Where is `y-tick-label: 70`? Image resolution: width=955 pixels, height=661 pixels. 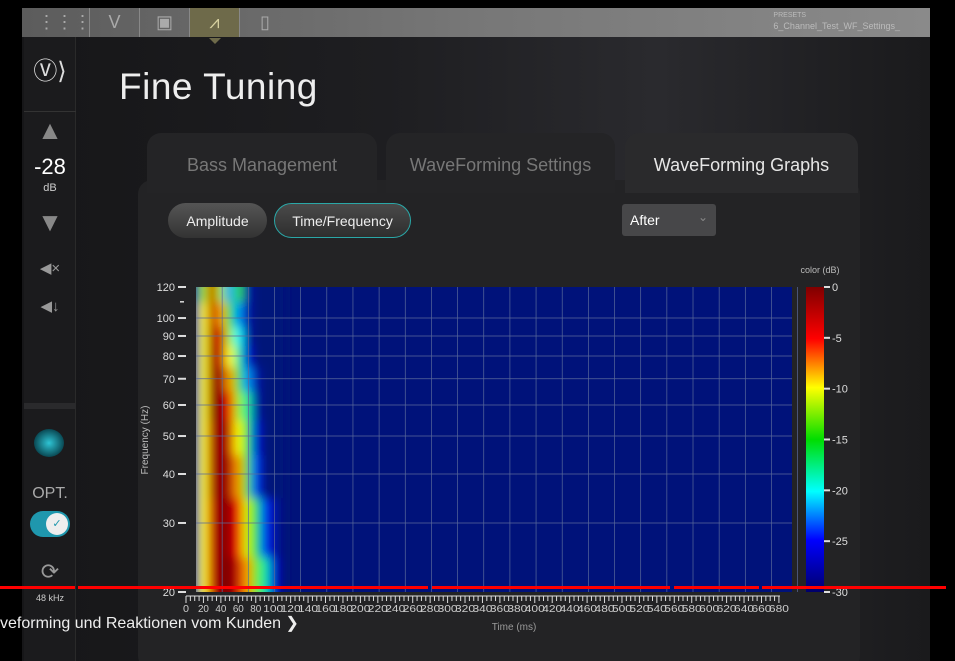 y-tick-label: 70 is located at coordinates (169, 380).